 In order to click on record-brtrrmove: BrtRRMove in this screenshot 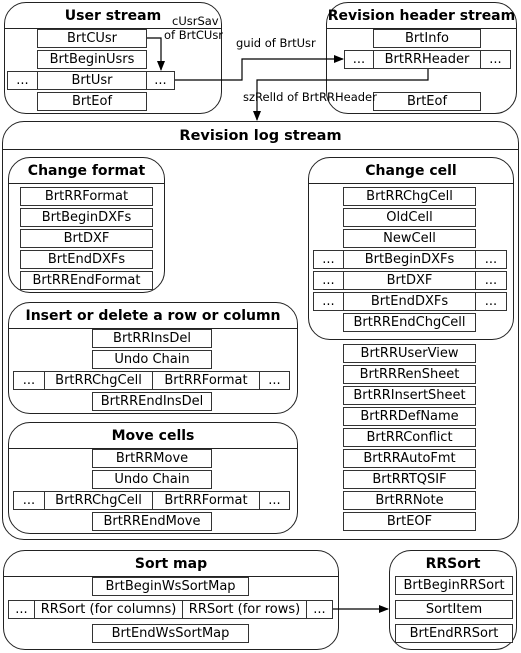, I will do `click(152, 458)`.